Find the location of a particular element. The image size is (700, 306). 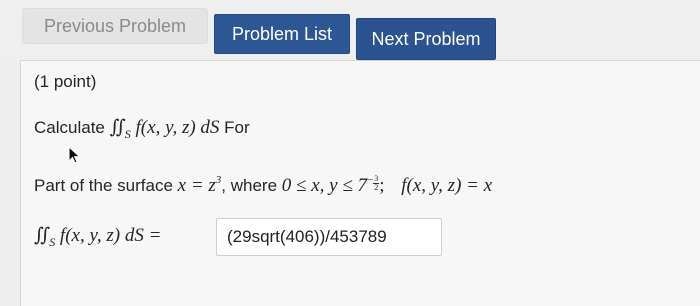

domain-expression: 0 ≤ x, y ≤ 7− 3 2 is located at coordinates (330, 185).